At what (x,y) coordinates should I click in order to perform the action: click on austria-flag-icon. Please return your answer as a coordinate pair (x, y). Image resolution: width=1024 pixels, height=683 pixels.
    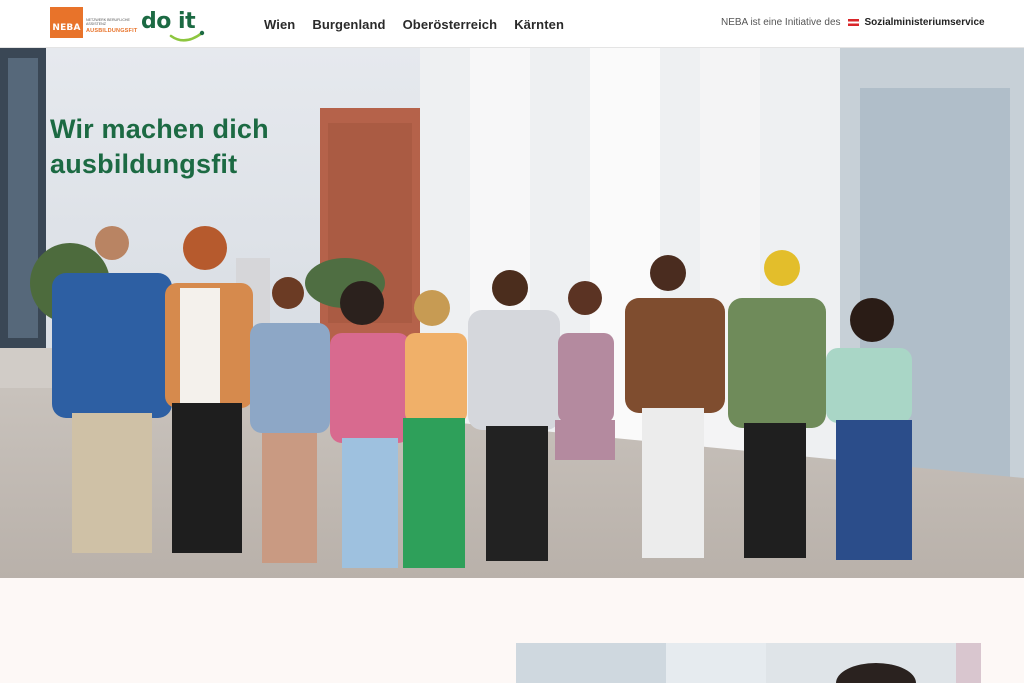
    Looking at the image, I should click on (853, 22).